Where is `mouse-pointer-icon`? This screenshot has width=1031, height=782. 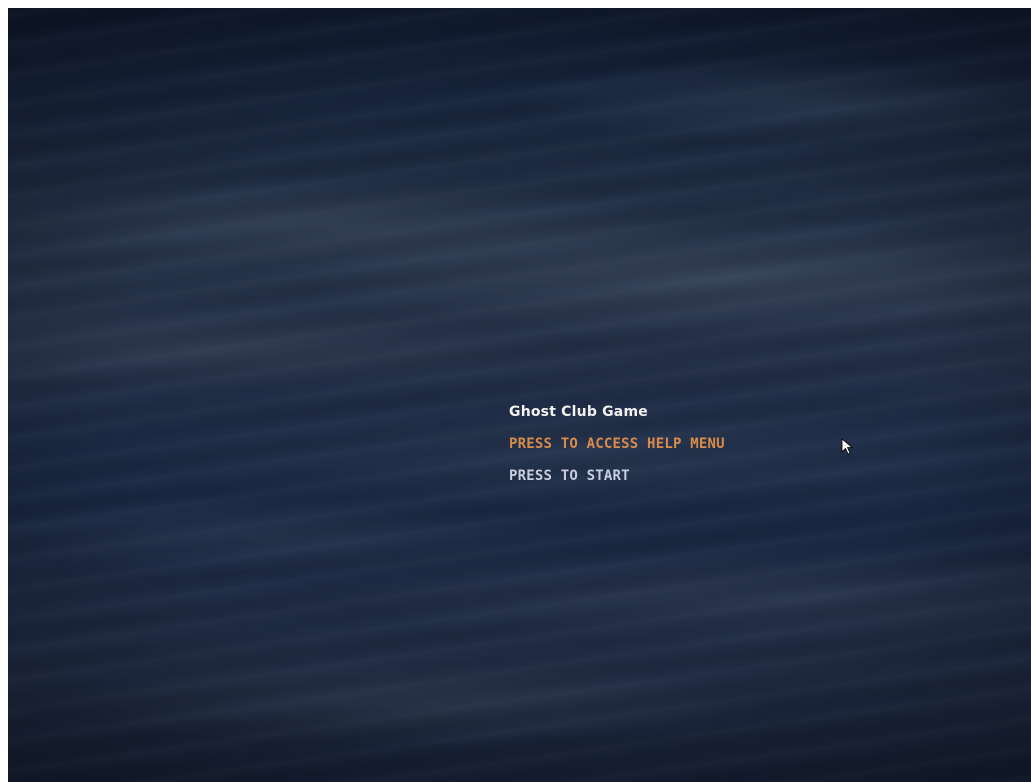 mouse-pointer-icon is located at coordinates (847, 446).